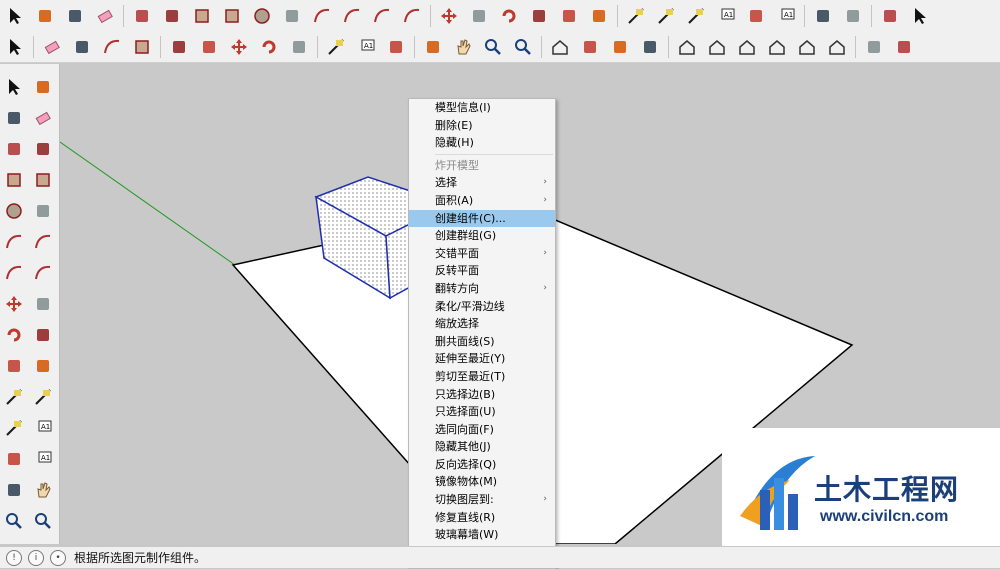 The image size is (1000, 569). I want to click on context-menu-item: 删共面线(S), so click(482, 342).